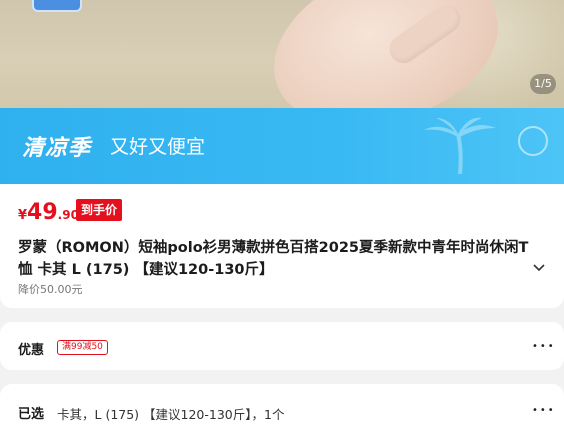 The width and height of the screenshot is (564, 442). What do you see at coordinates (57, 6) in the screenshot?
I see `thumbnail-tag` at bounding box center [57, 6].